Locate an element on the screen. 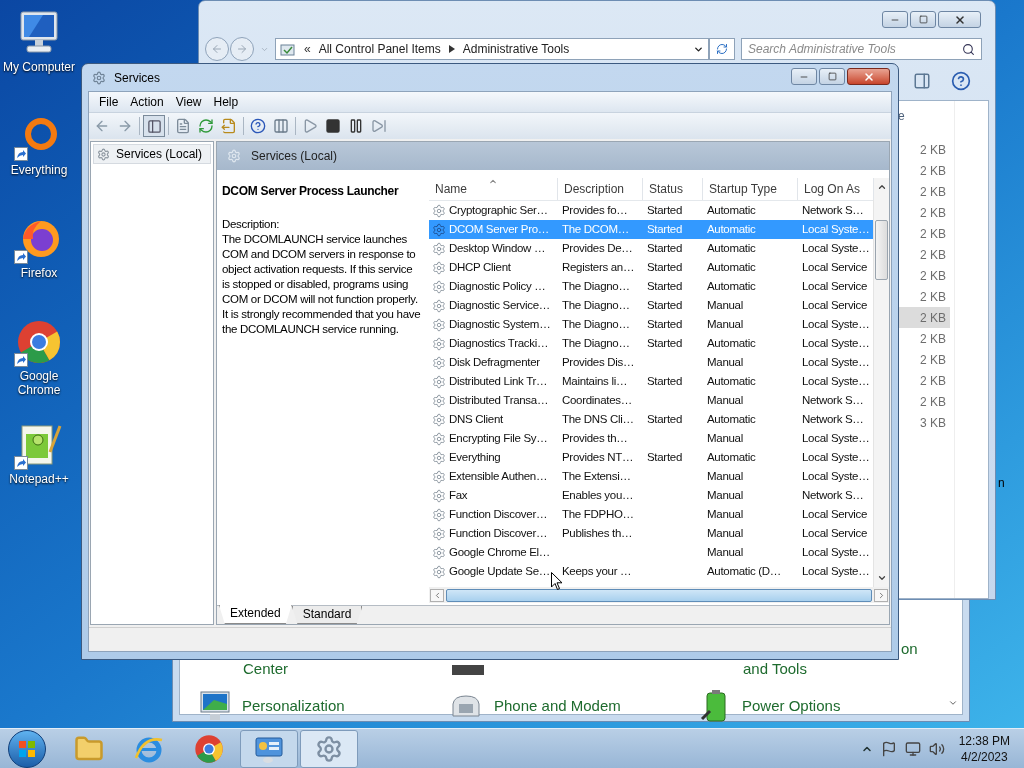 This screenshot has height=768, width=1024. service-row: DHCP Client Registers an… Started Automatic Local Service is located at coordinates (651, 267).